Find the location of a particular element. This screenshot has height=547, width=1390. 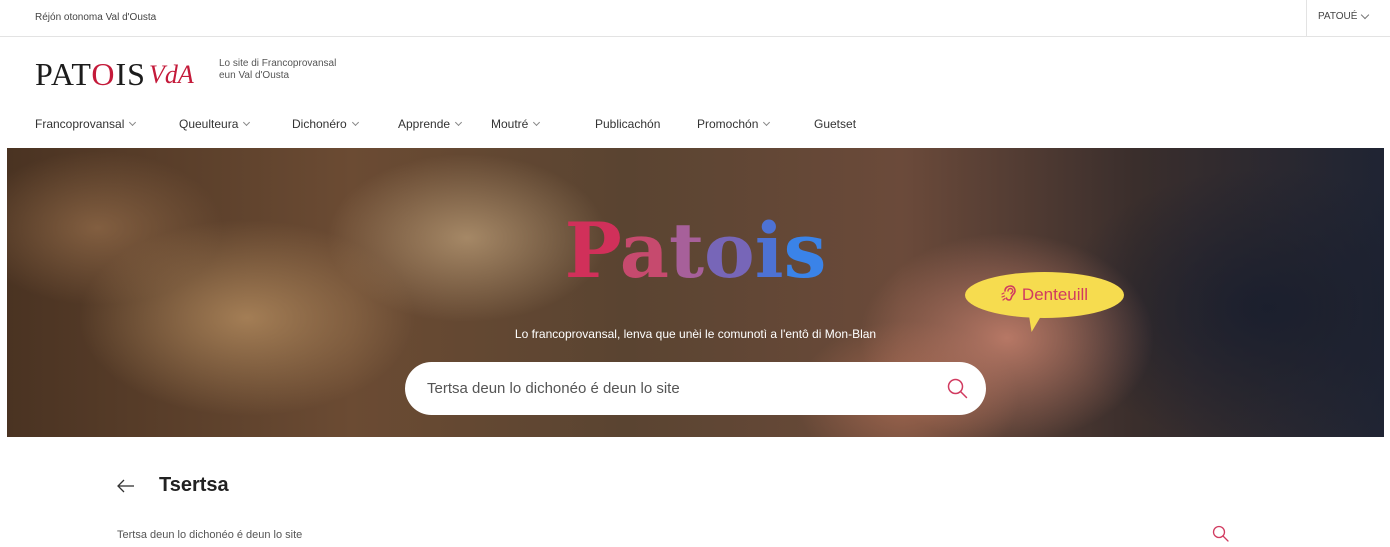

nav-item-publicachon: Publicachón is located at coordinates (627, 124).